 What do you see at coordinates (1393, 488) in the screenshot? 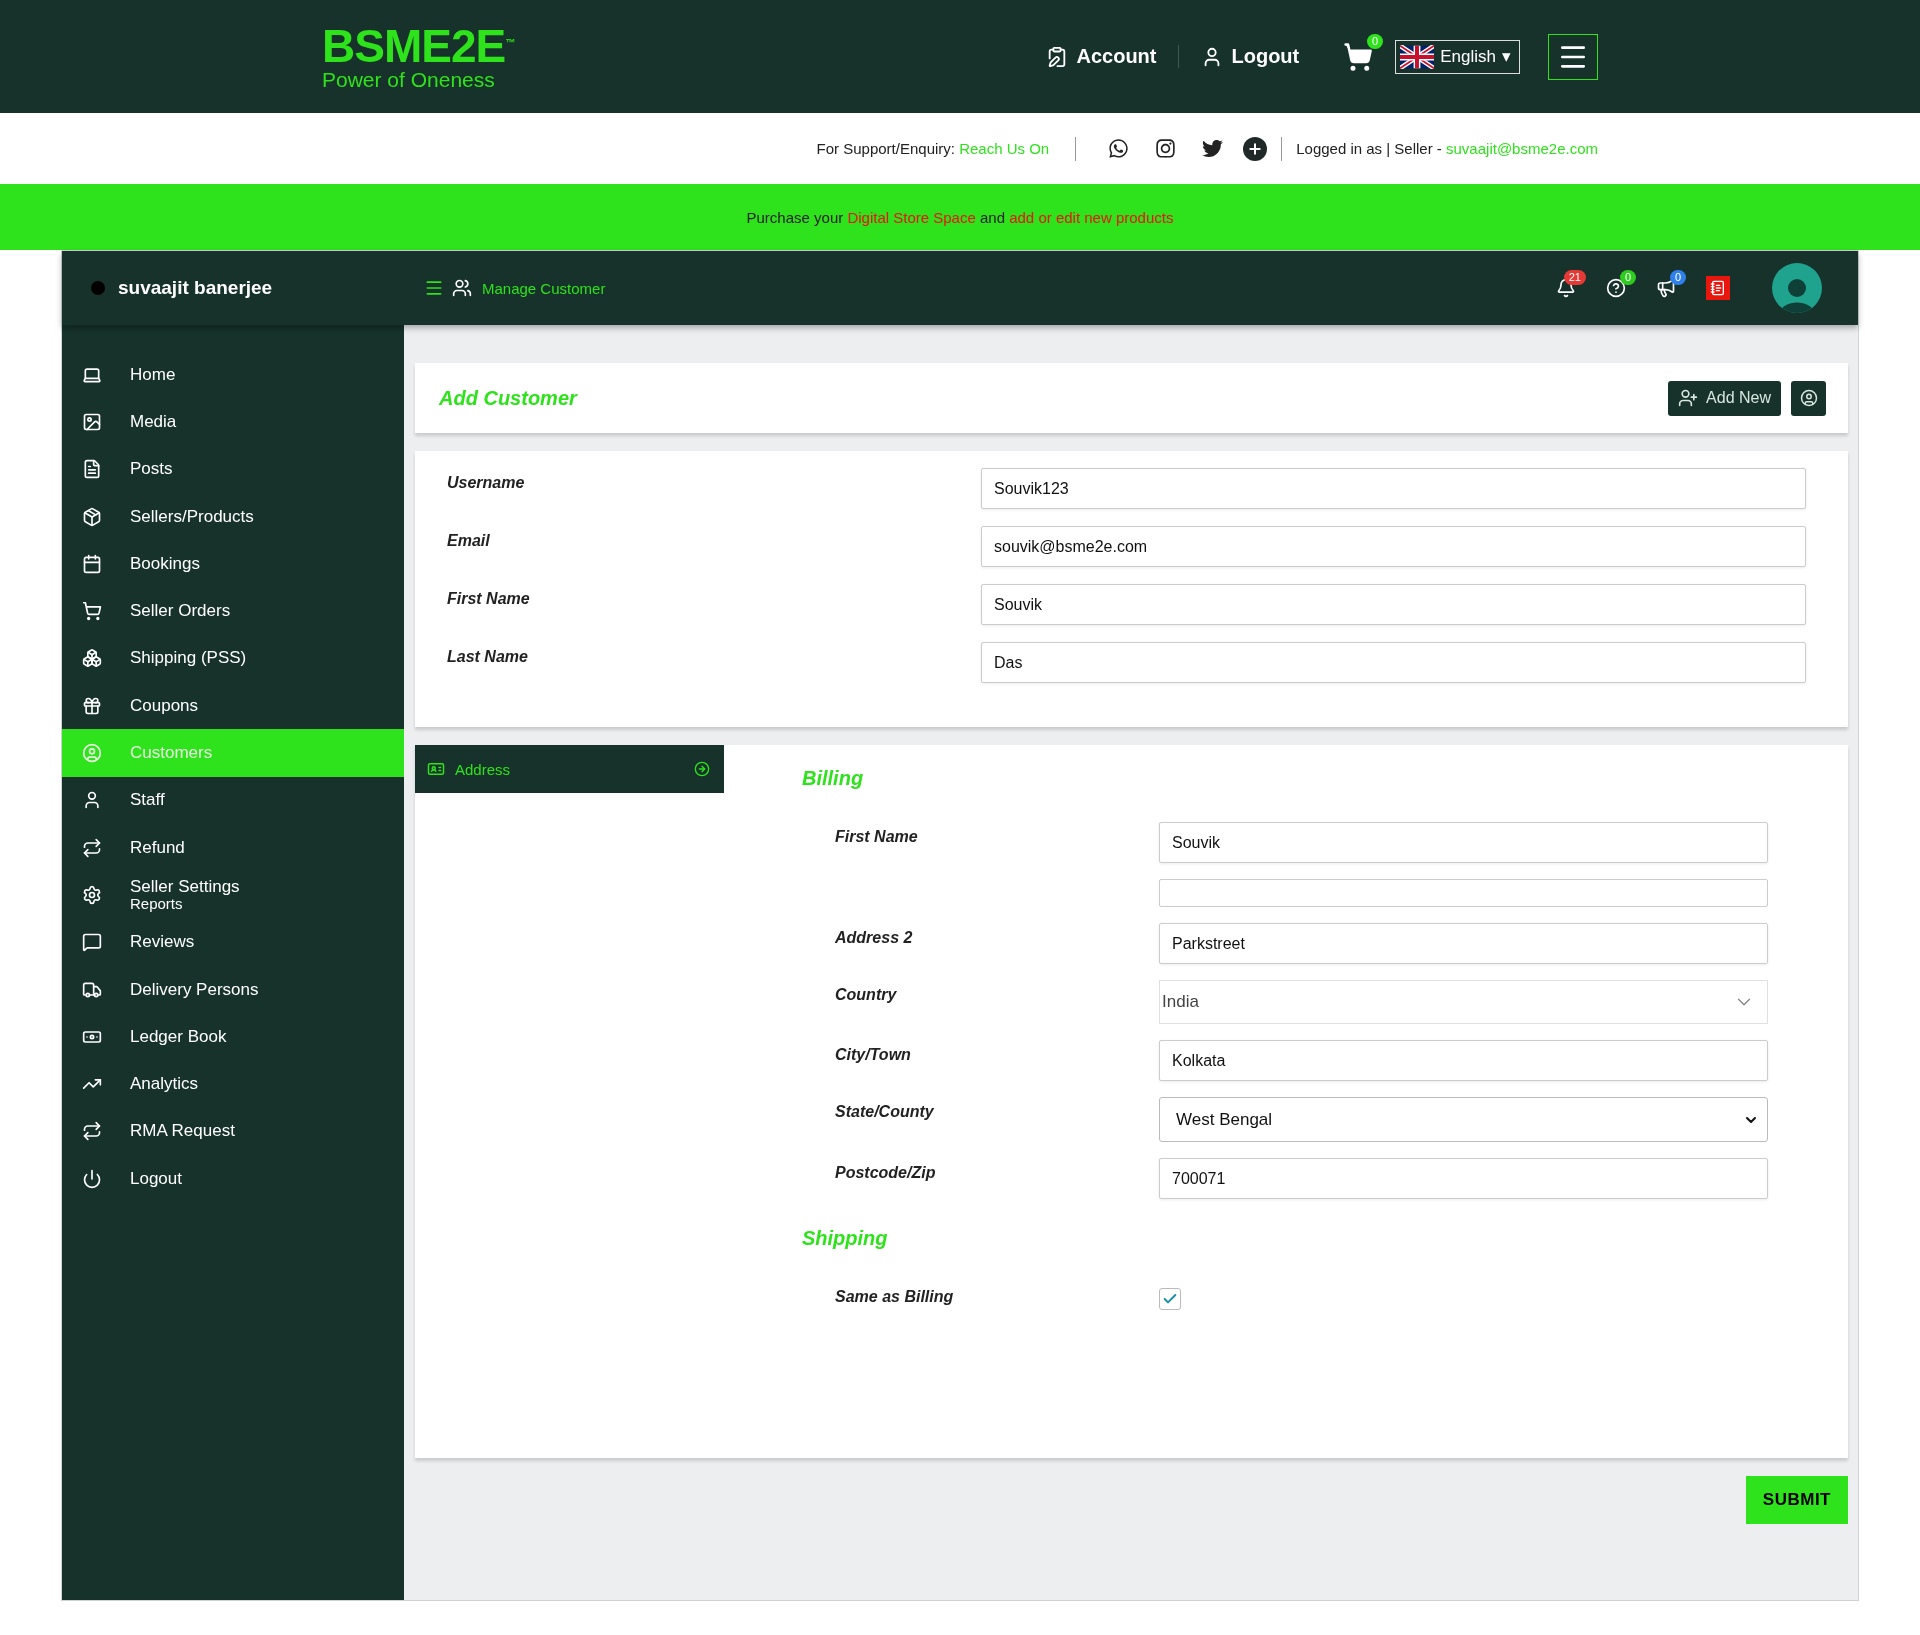
I see `input-field: Souvik123` at bounding box center [1393, 488].